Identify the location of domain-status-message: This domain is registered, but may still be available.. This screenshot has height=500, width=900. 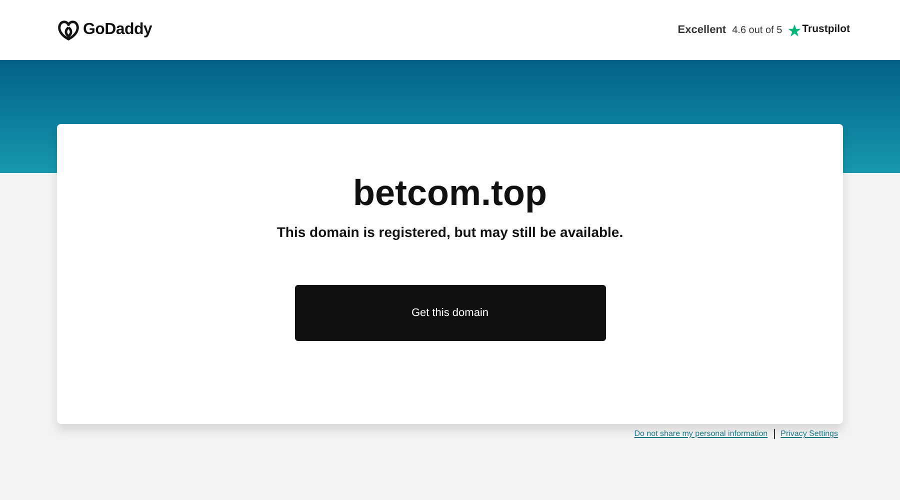
(450, 232).